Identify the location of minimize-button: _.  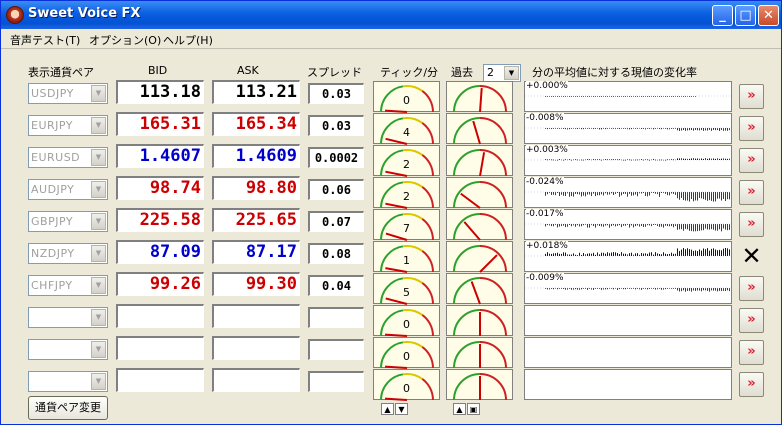
(722, 15).